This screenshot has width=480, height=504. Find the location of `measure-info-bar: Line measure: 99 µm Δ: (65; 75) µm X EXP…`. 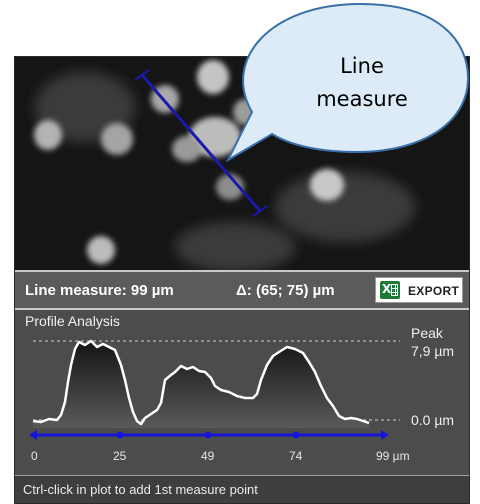

measure-info-bar: Line measure: 99 µm Δ: (65; 75) µm X EXP… is located at coordinates (242, 290).